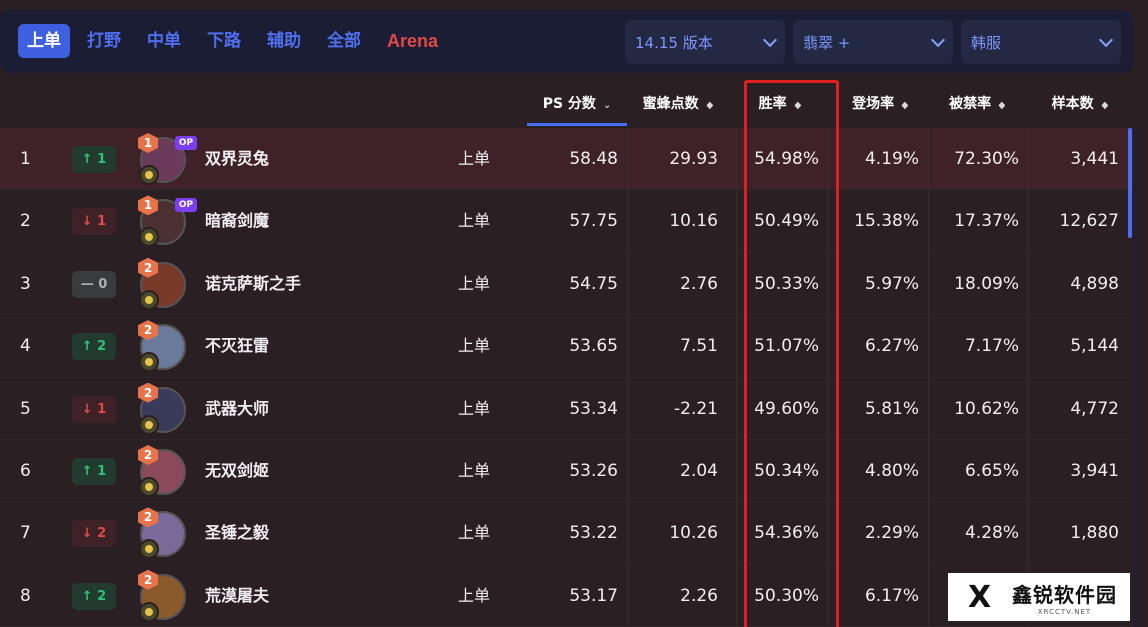  I want to click on column-samples: 样本数 ◆, so click(1080, 106).